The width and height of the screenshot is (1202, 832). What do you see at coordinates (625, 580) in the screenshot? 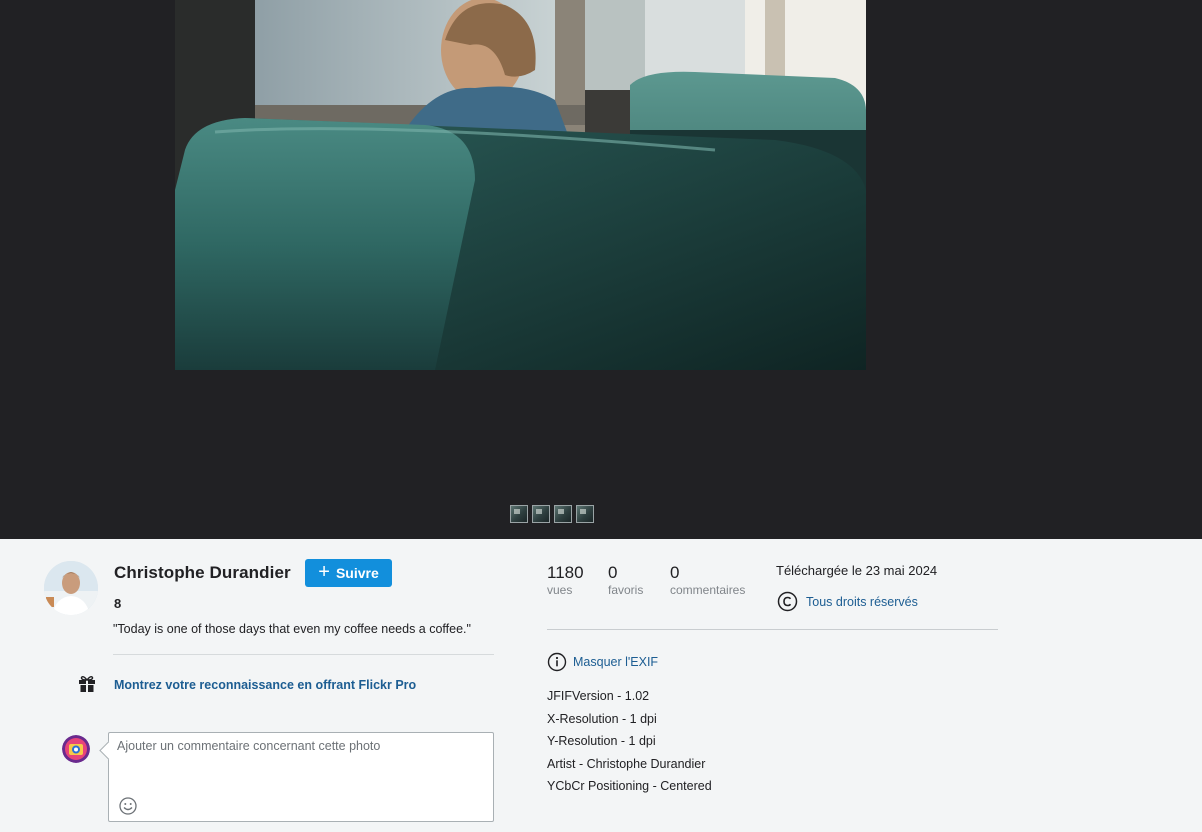
I see `stat-faves: 0 favoris` at bounding box center [625, 580].